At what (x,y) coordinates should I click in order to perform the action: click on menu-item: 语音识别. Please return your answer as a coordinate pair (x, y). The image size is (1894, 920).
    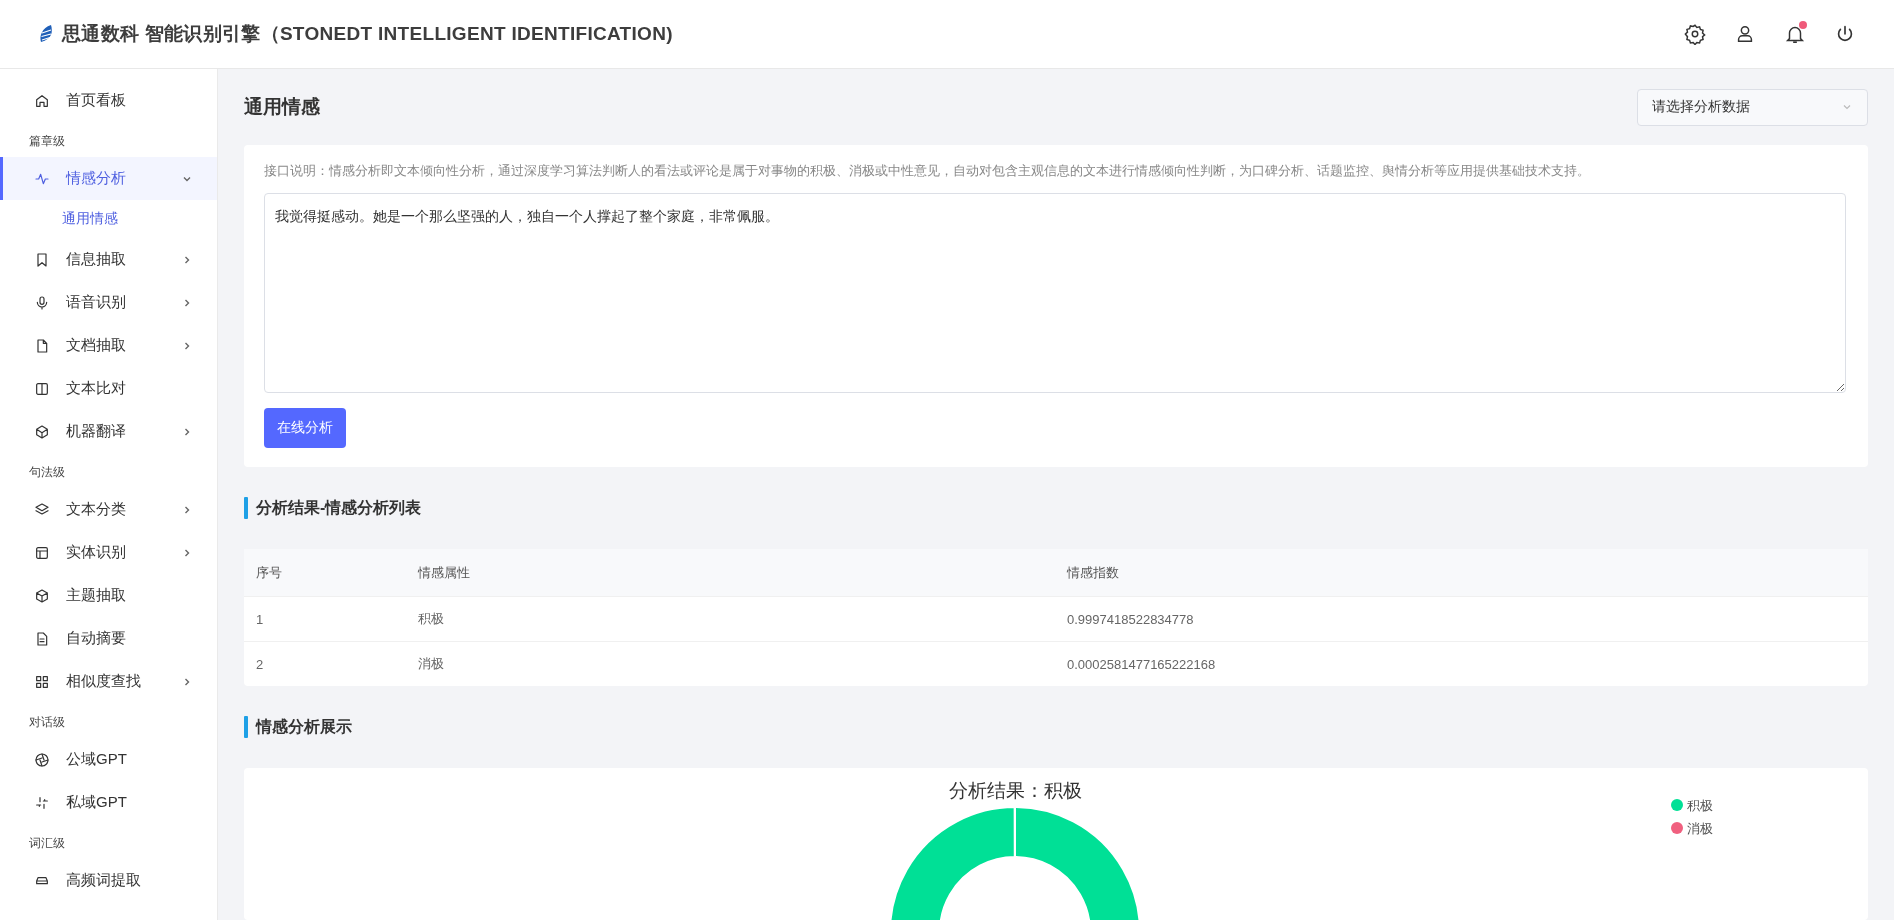
    Looking at the image, I should click on (108, 302).